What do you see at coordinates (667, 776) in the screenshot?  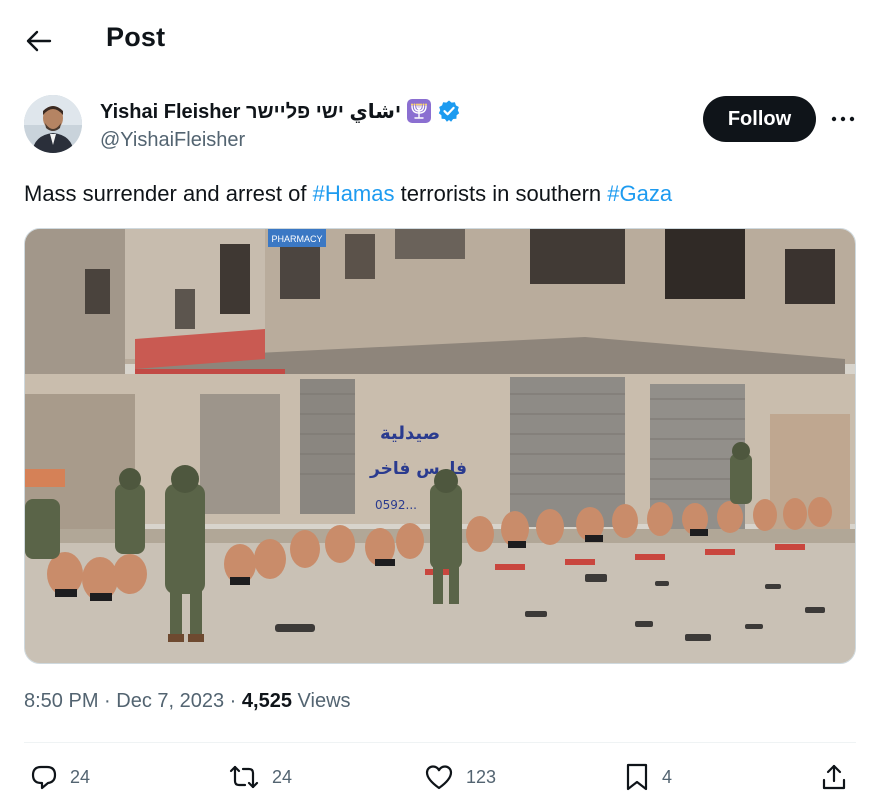 I see `bookmark-count: 4` at bounding box center [667, 776].